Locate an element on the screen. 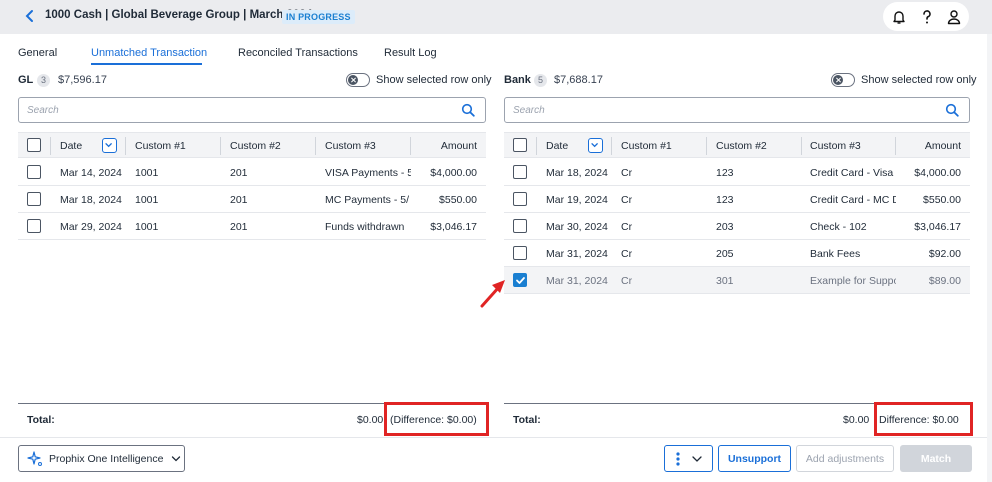 The height and width of the screenshot is (482, 992). scrollbar is located at coordinates (989, 258).